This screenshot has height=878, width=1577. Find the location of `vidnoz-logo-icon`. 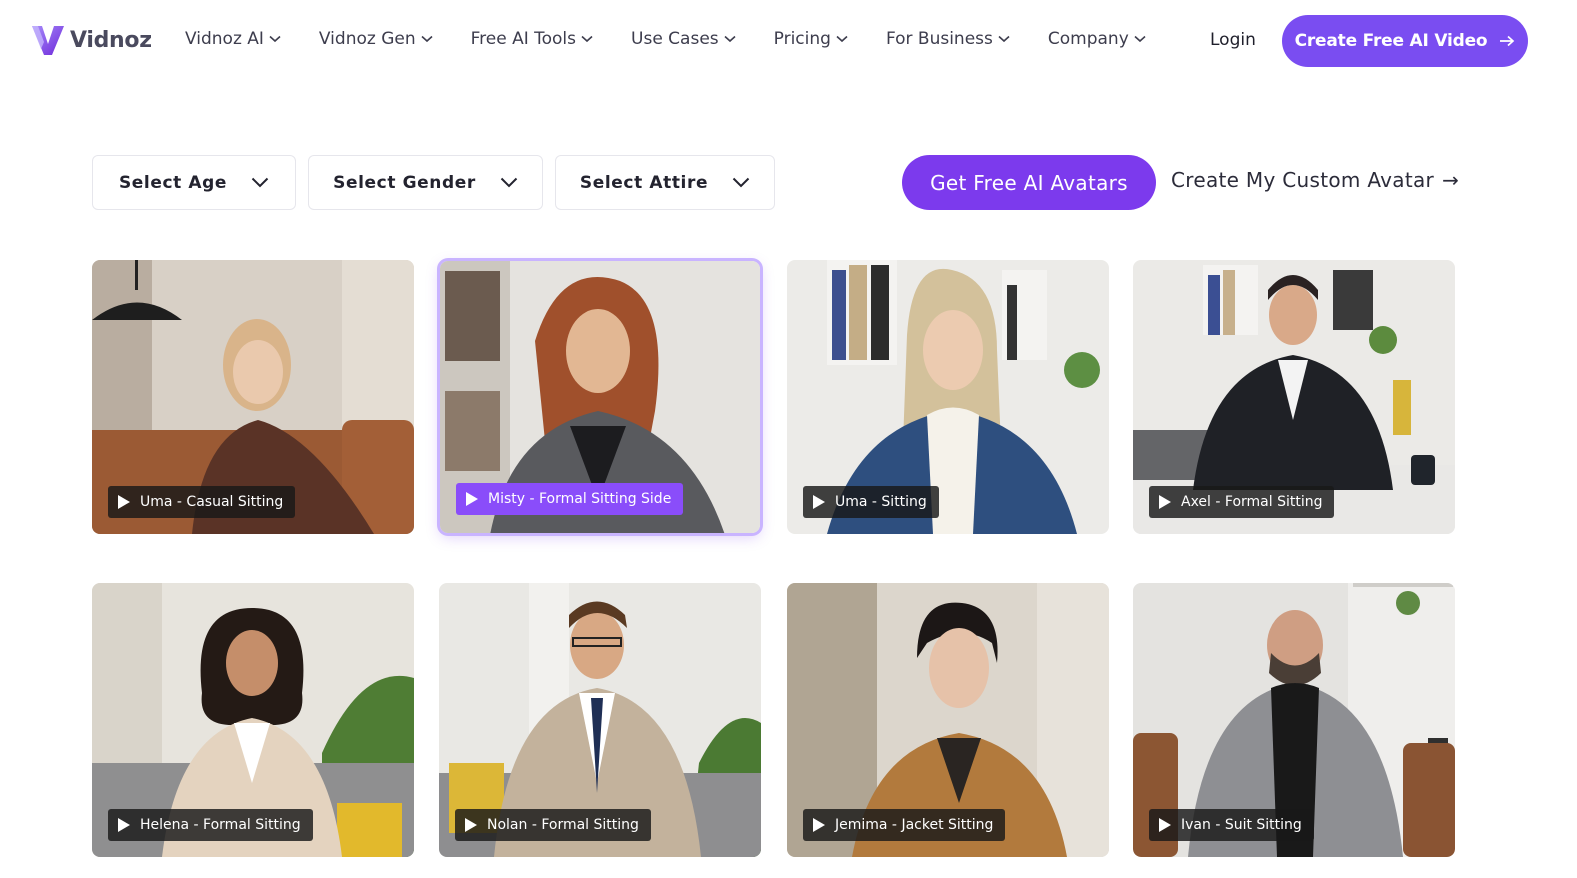

vidnoz-logo-icon is located at coordinates (48, 40).